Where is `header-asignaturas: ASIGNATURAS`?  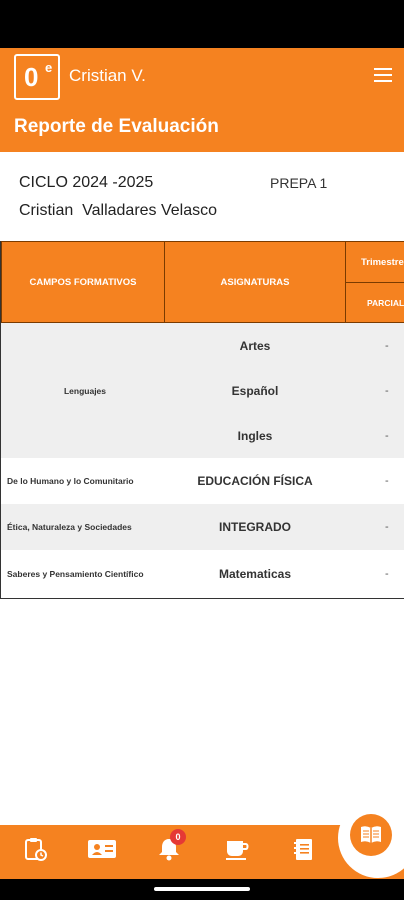 header-asignaturas: ASIGNATURAS is located at coordinates (255, 282).